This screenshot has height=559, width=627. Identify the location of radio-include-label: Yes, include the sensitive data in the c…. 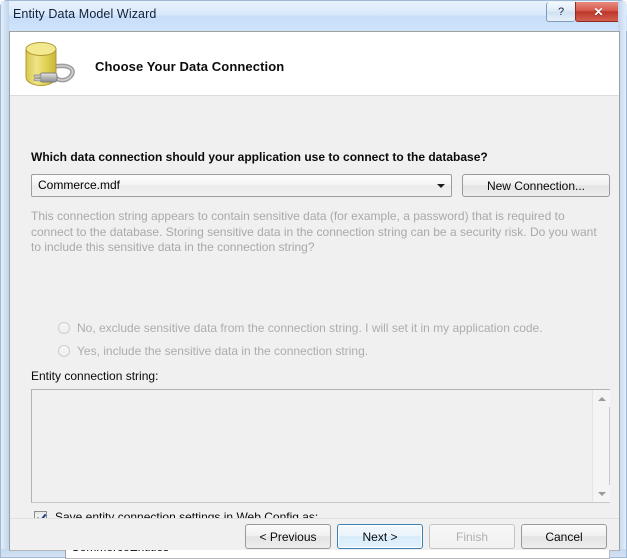
(223, 351).